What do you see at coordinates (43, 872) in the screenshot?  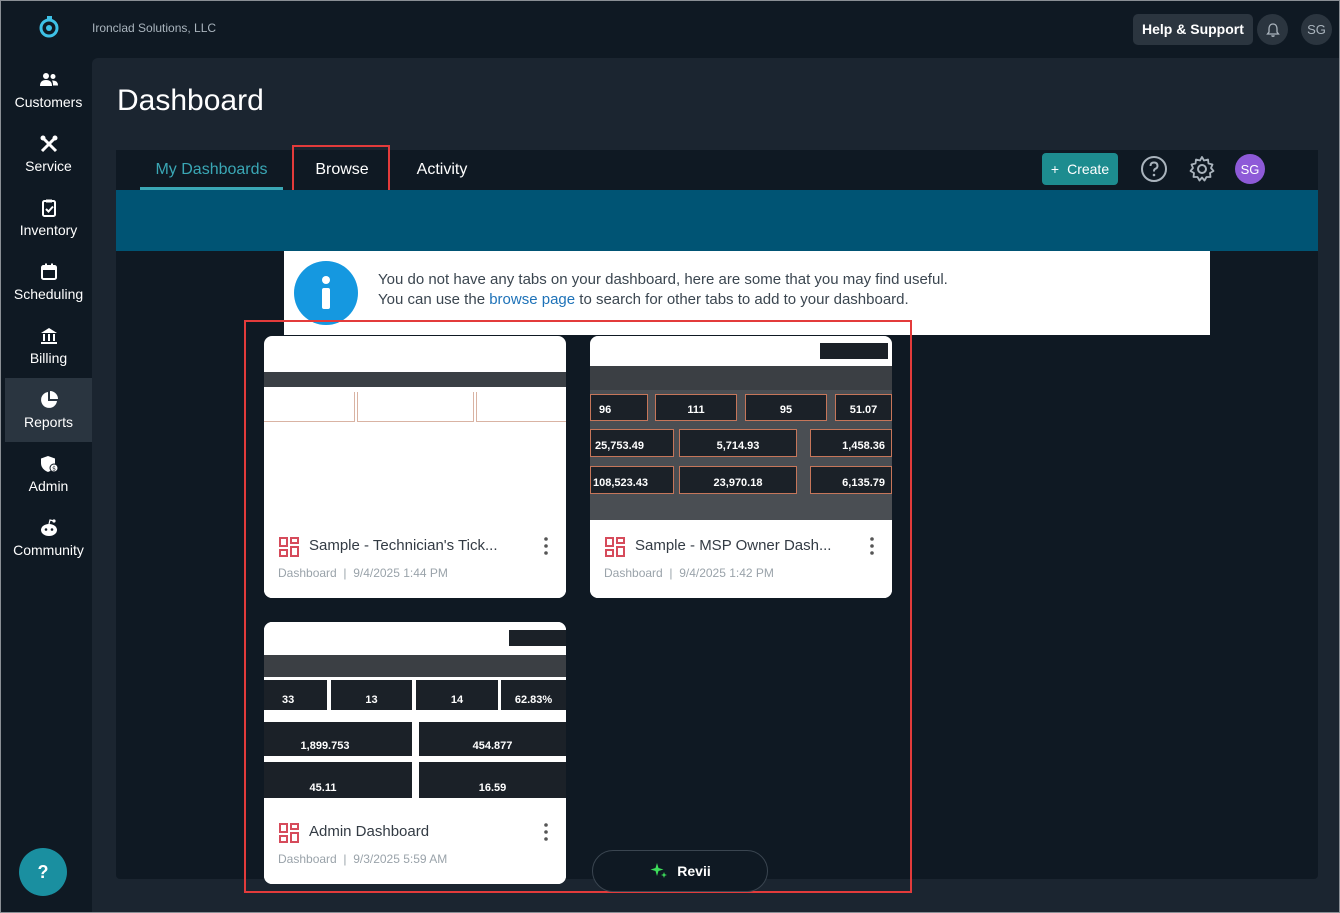 I see `help-fab-button: ?` at bounding box center [43, 872].